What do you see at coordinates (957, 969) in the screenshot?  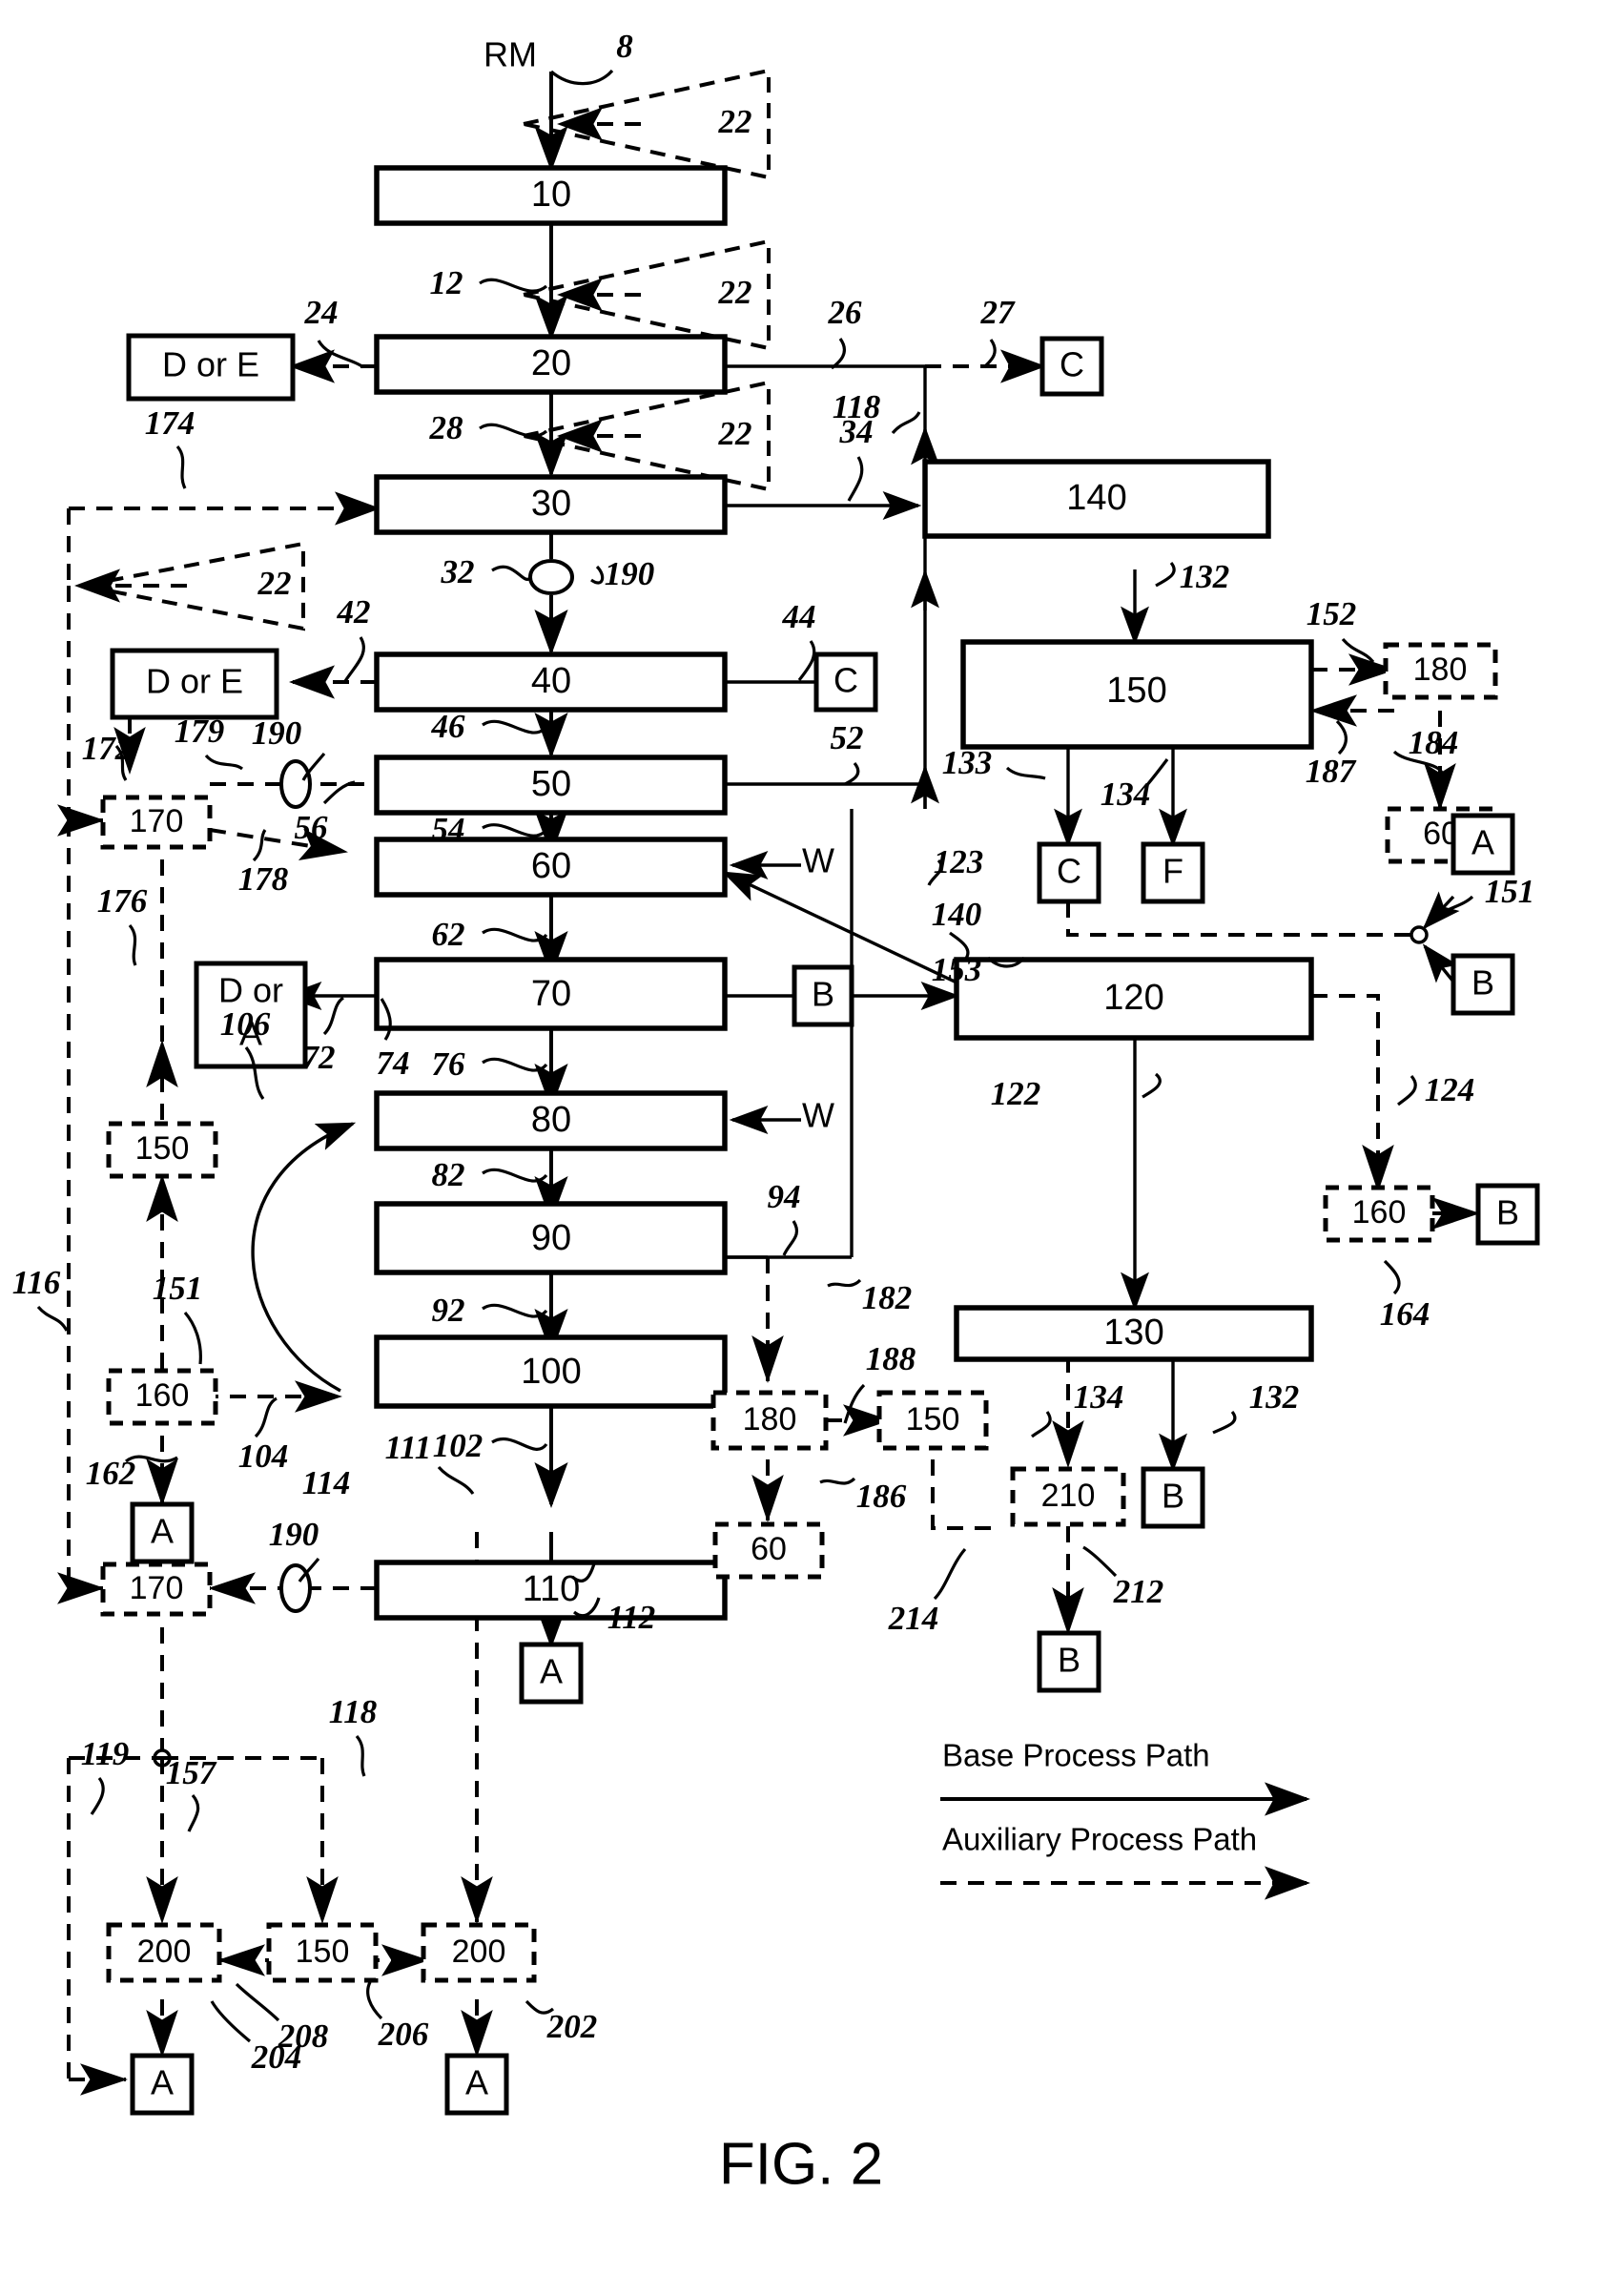 I see `ref-numeral-153: 153` at bounding box center [957, 969].